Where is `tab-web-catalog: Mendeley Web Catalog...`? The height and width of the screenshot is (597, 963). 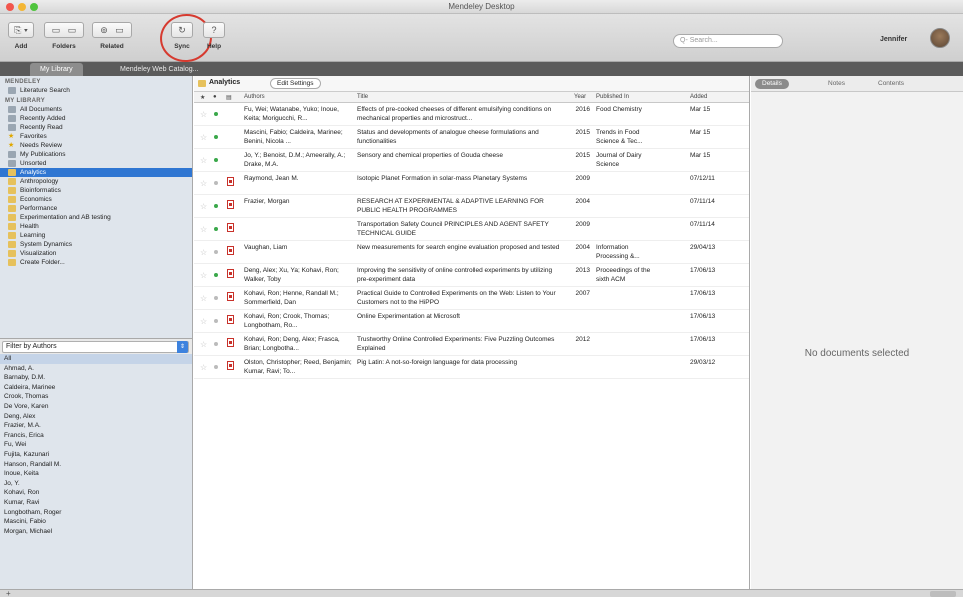
tab-web-catalog: Mendeley Web Catalog... is located at coordinates (159, 69).